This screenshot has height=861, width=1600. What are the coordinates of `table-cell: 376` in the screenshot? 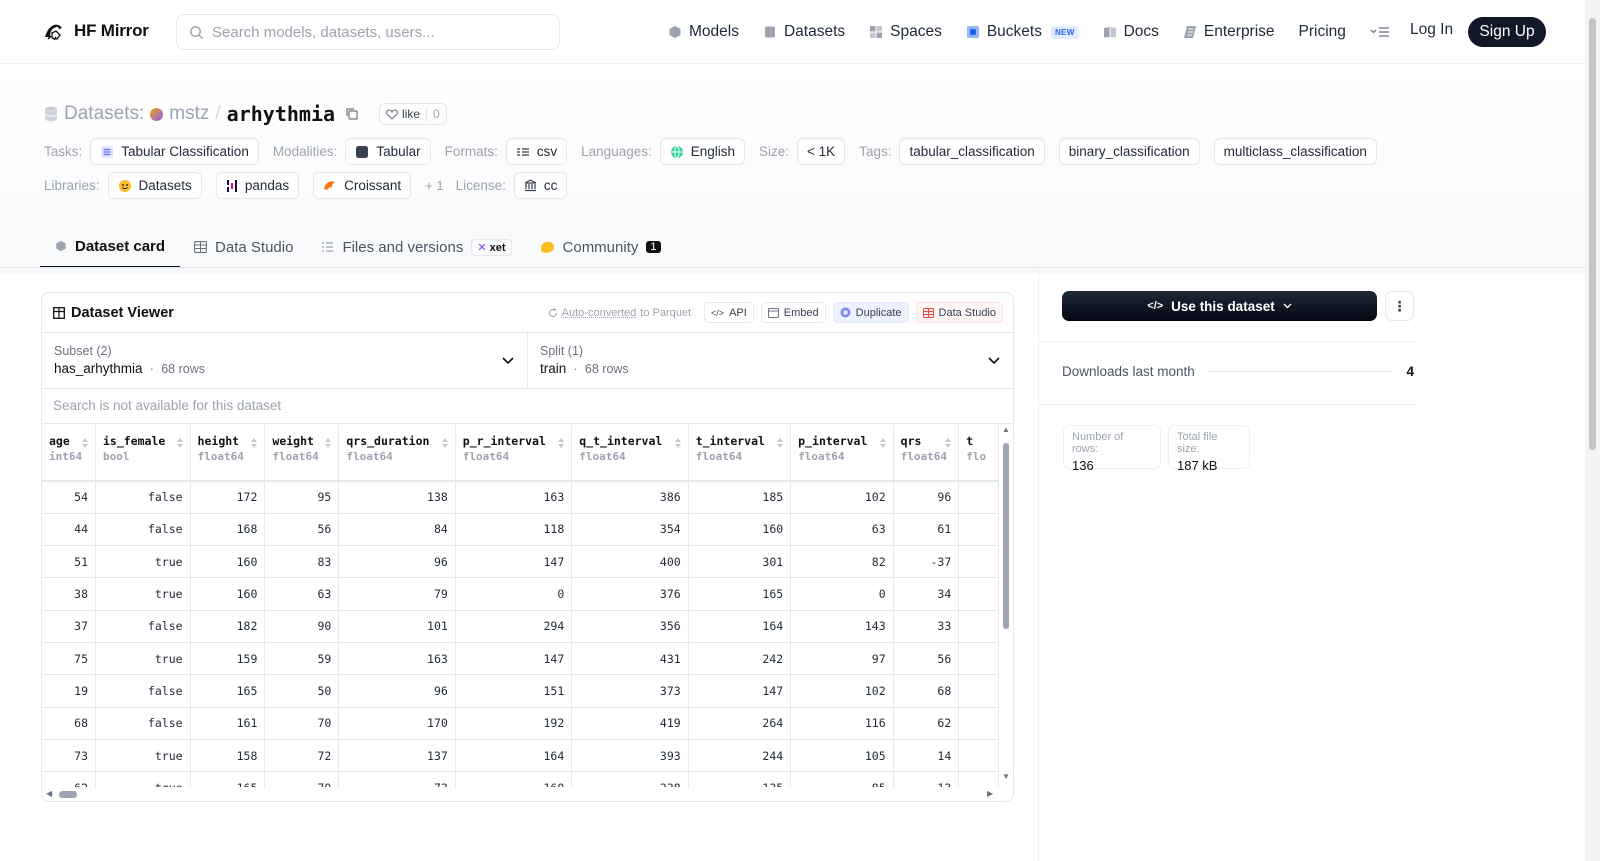 It's located at (630, 594).